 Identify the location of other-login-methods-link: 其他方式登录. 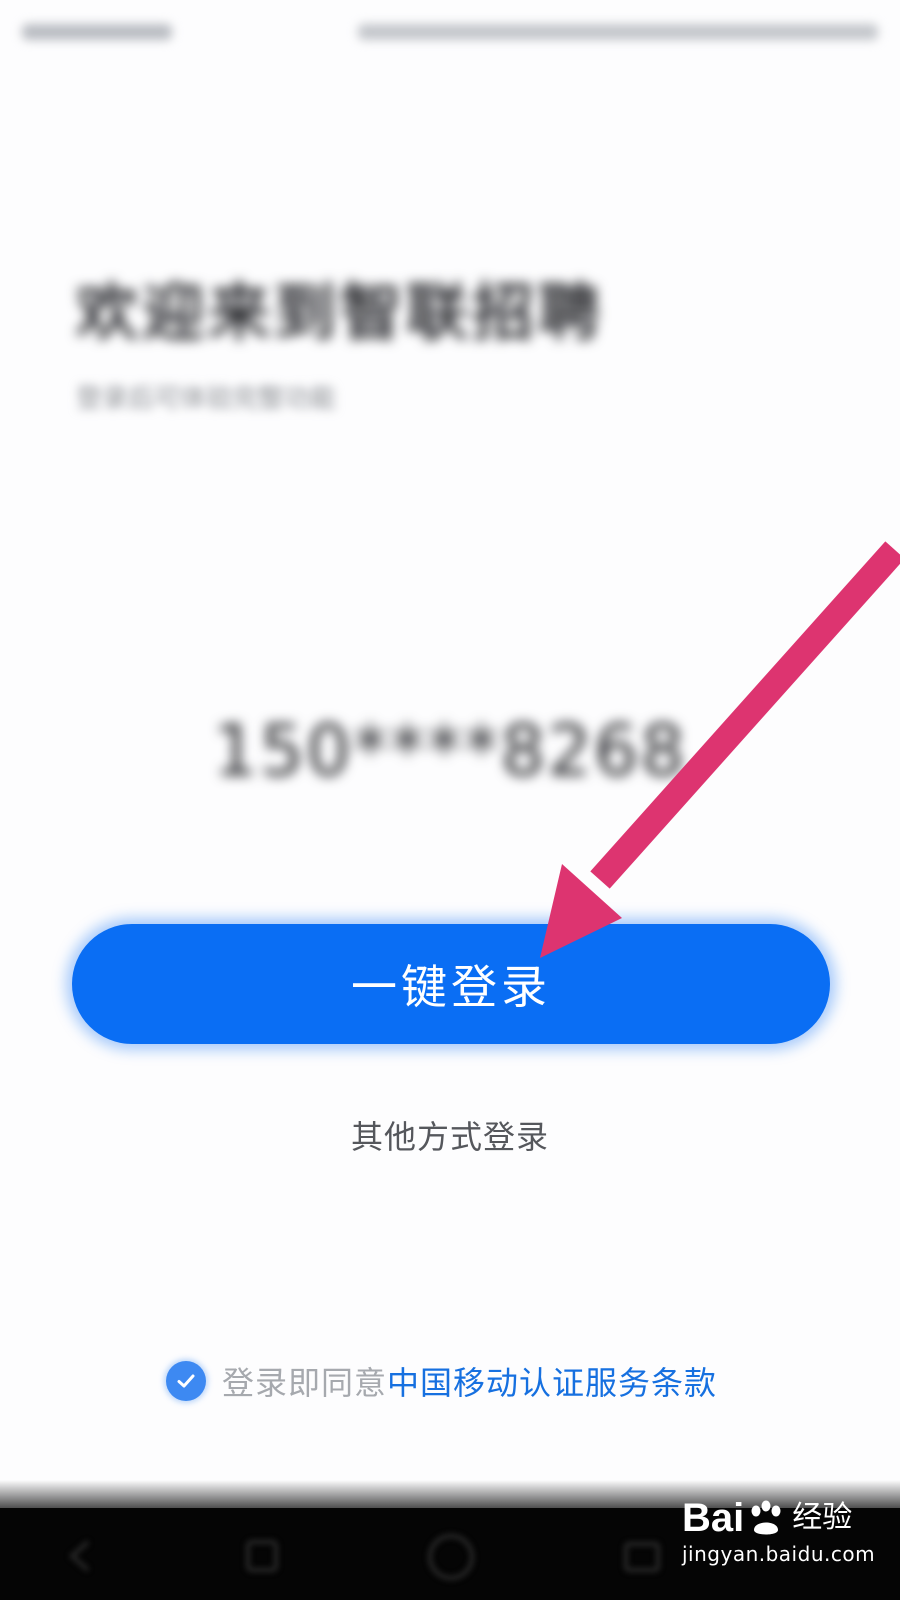
(450, 1135).